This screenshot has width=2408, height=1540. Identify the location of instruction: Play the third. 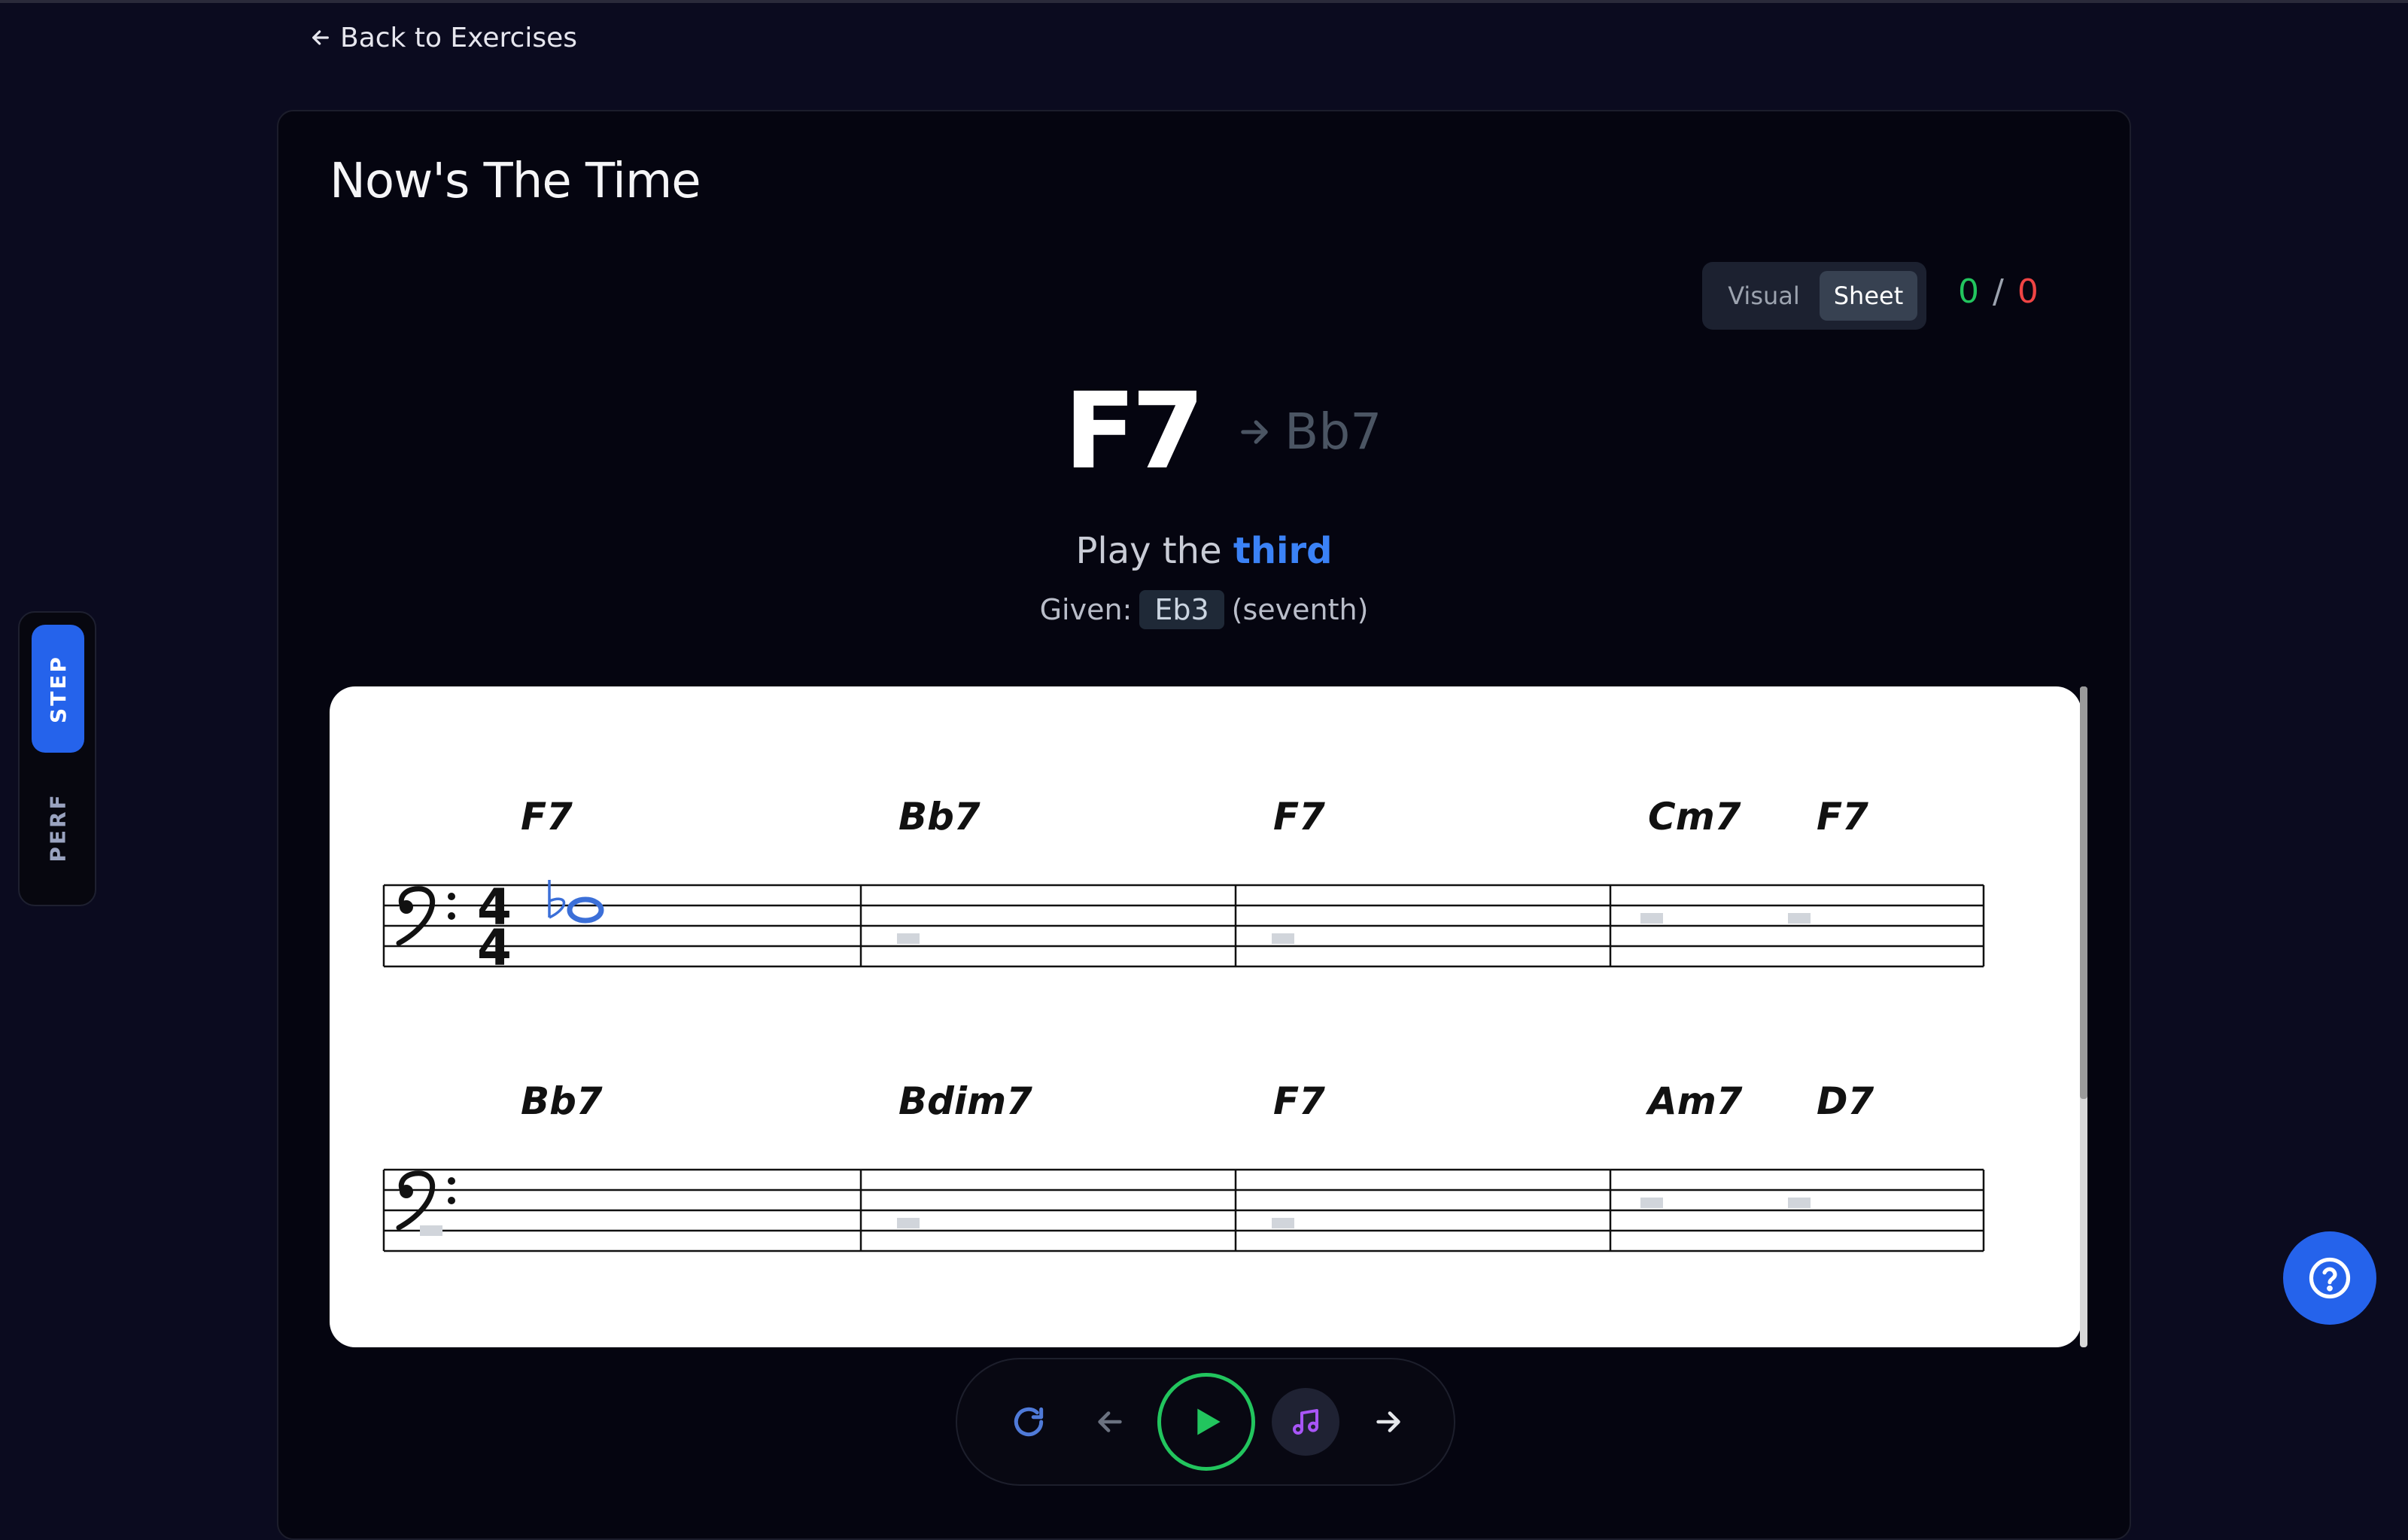
(1204, 551).